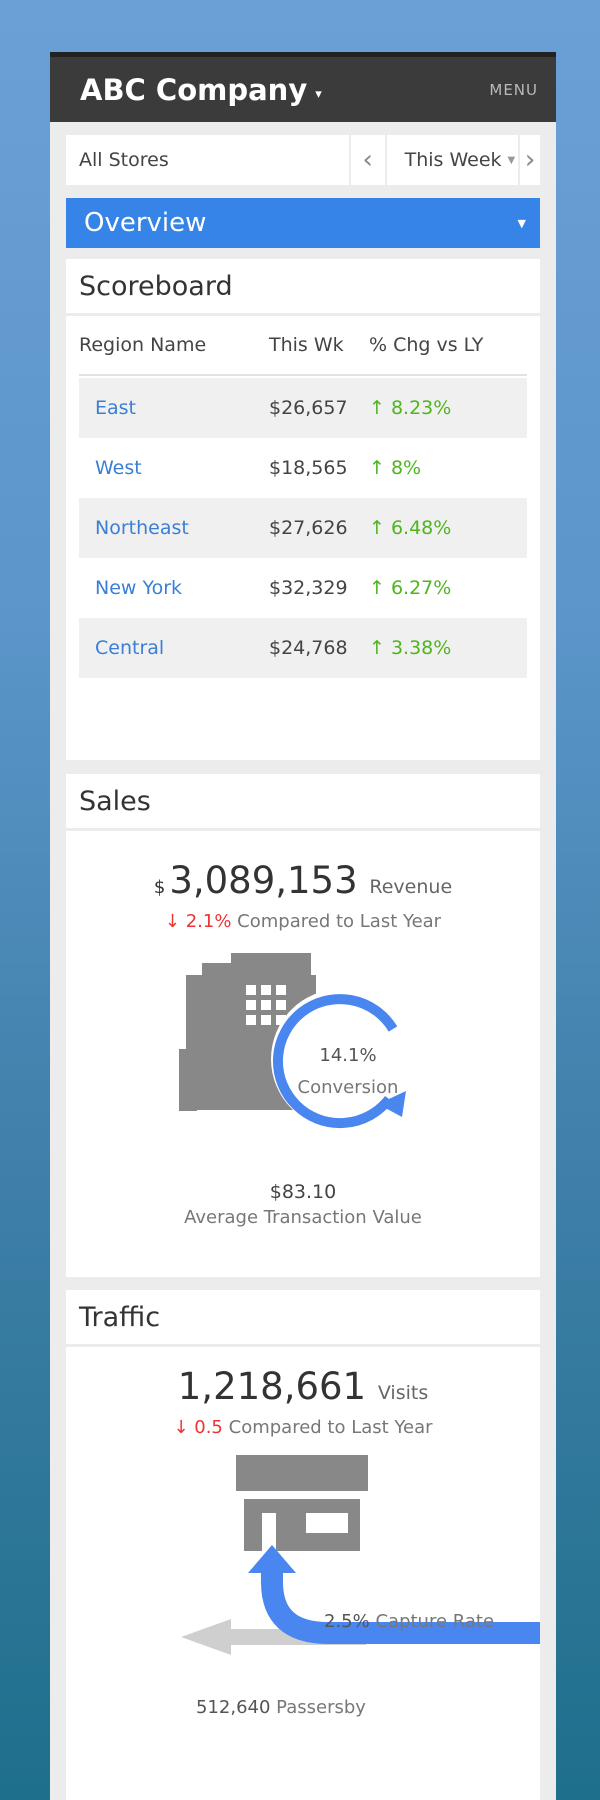 This screenshot has width=600, height=1800. Describe the element at coordinates (513, 90) in the screenshot. I see `menu-button: MENU` at that location.